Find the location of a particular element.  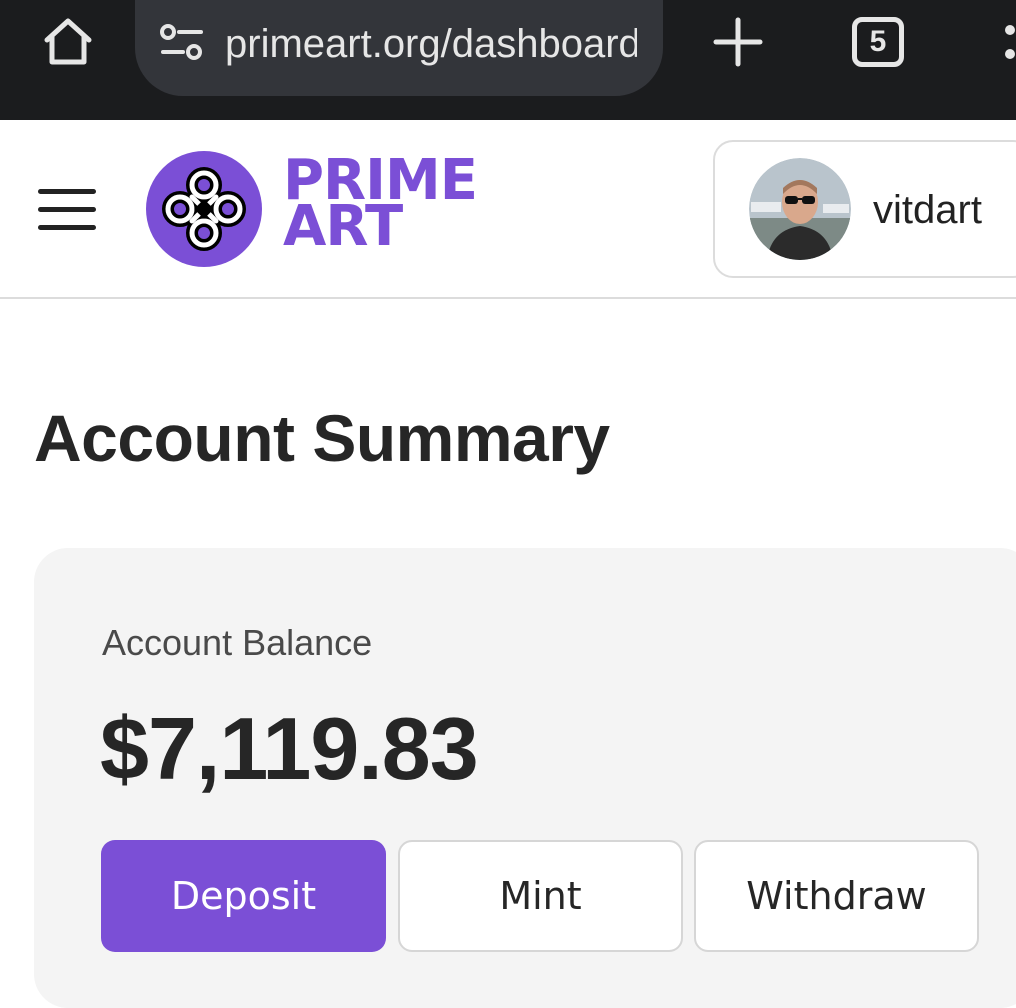

tab-switcher-button: 5 is located at coordinates (878, 42).